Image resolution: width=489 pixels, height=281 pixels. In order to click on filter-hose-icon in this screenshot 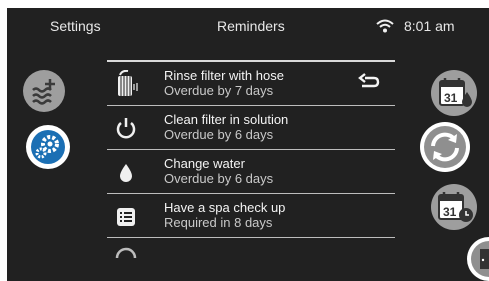, I will do `click(128, 83)`.